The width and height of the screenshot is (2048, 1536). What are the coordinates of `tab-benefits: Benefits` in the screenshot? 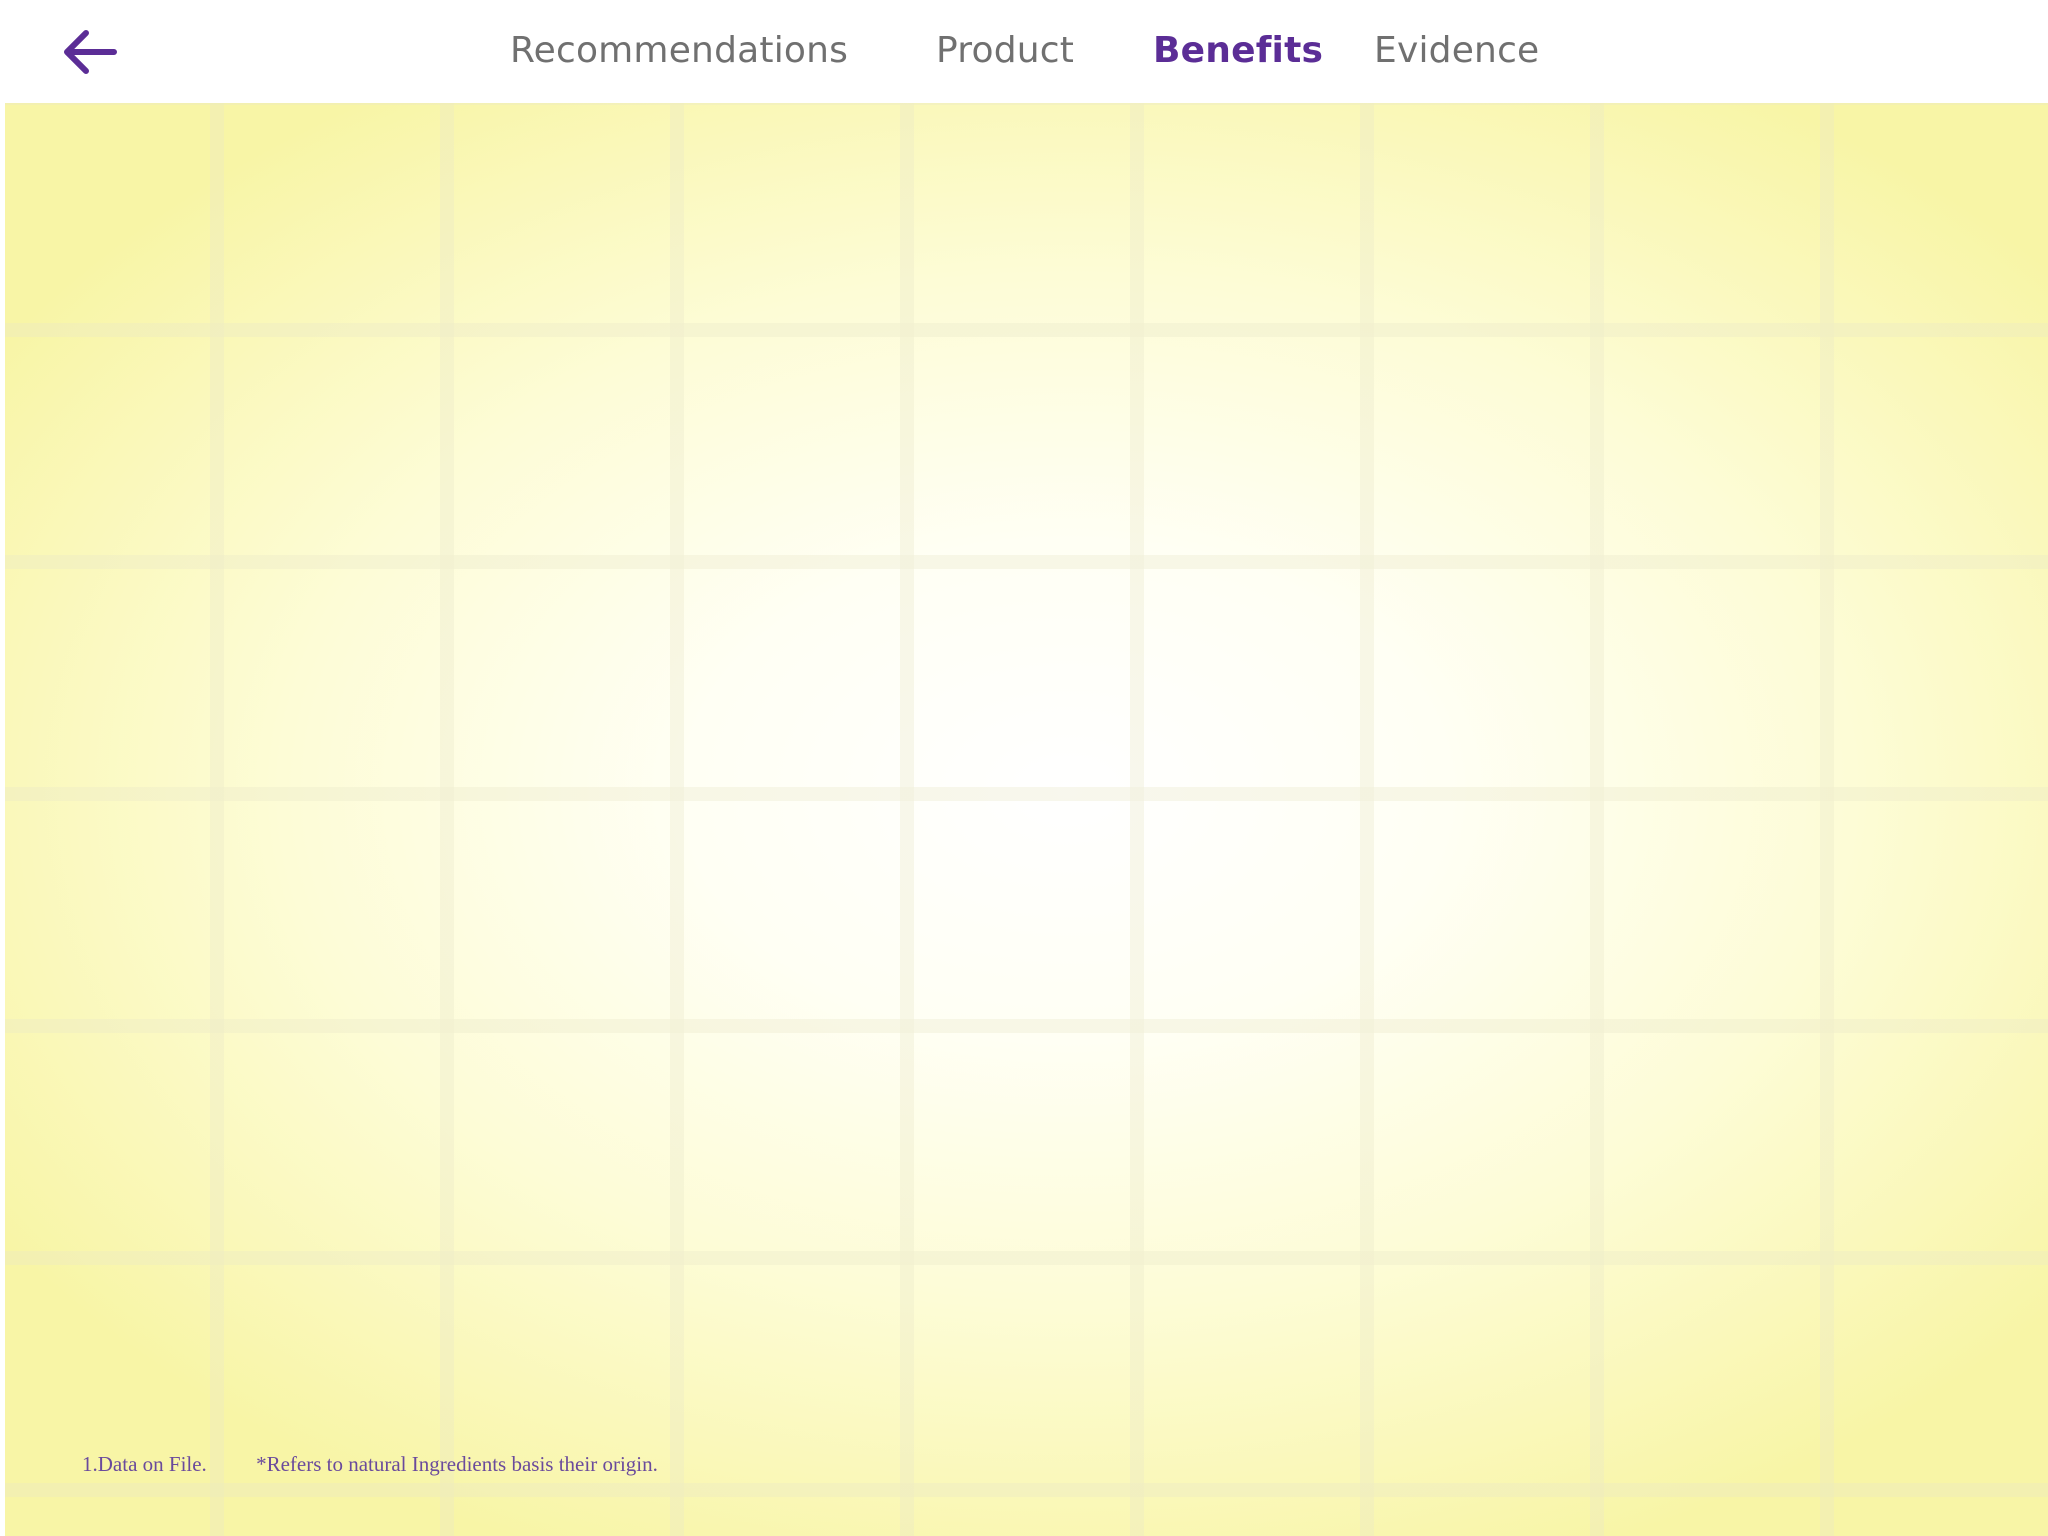 It's located at (1238, 51).